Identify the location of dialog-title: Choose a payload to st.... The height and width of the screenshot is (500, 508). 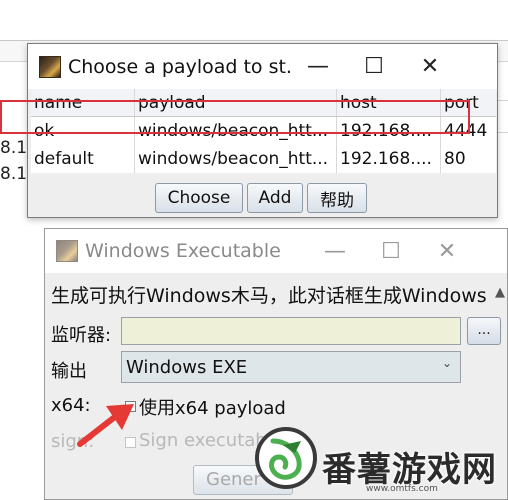
(179, 66).